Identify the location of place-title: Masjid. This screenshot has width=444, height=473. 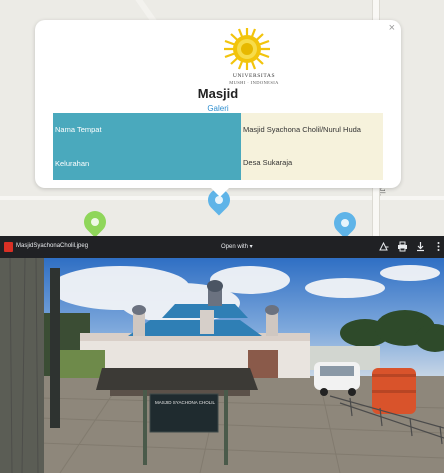
(218, 93).